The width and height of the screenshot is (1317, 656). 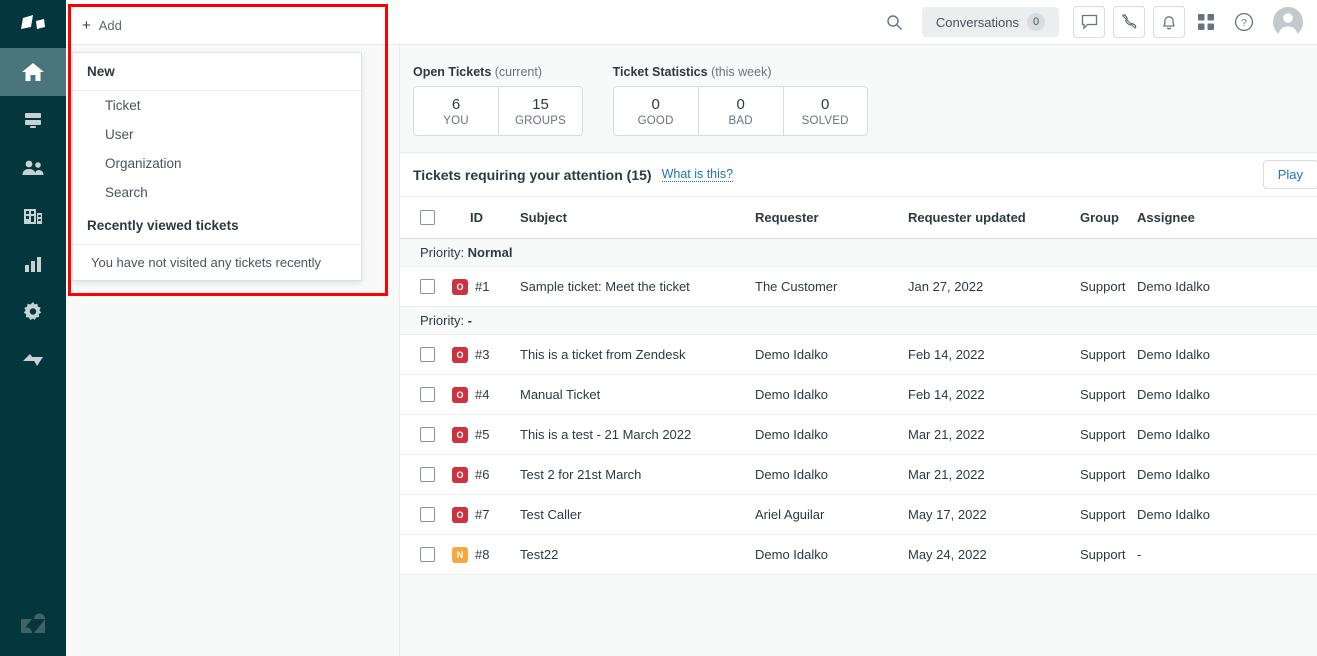 I want to click on stat-box-groups: 15 GROUPS, so click(x=540, y=111).